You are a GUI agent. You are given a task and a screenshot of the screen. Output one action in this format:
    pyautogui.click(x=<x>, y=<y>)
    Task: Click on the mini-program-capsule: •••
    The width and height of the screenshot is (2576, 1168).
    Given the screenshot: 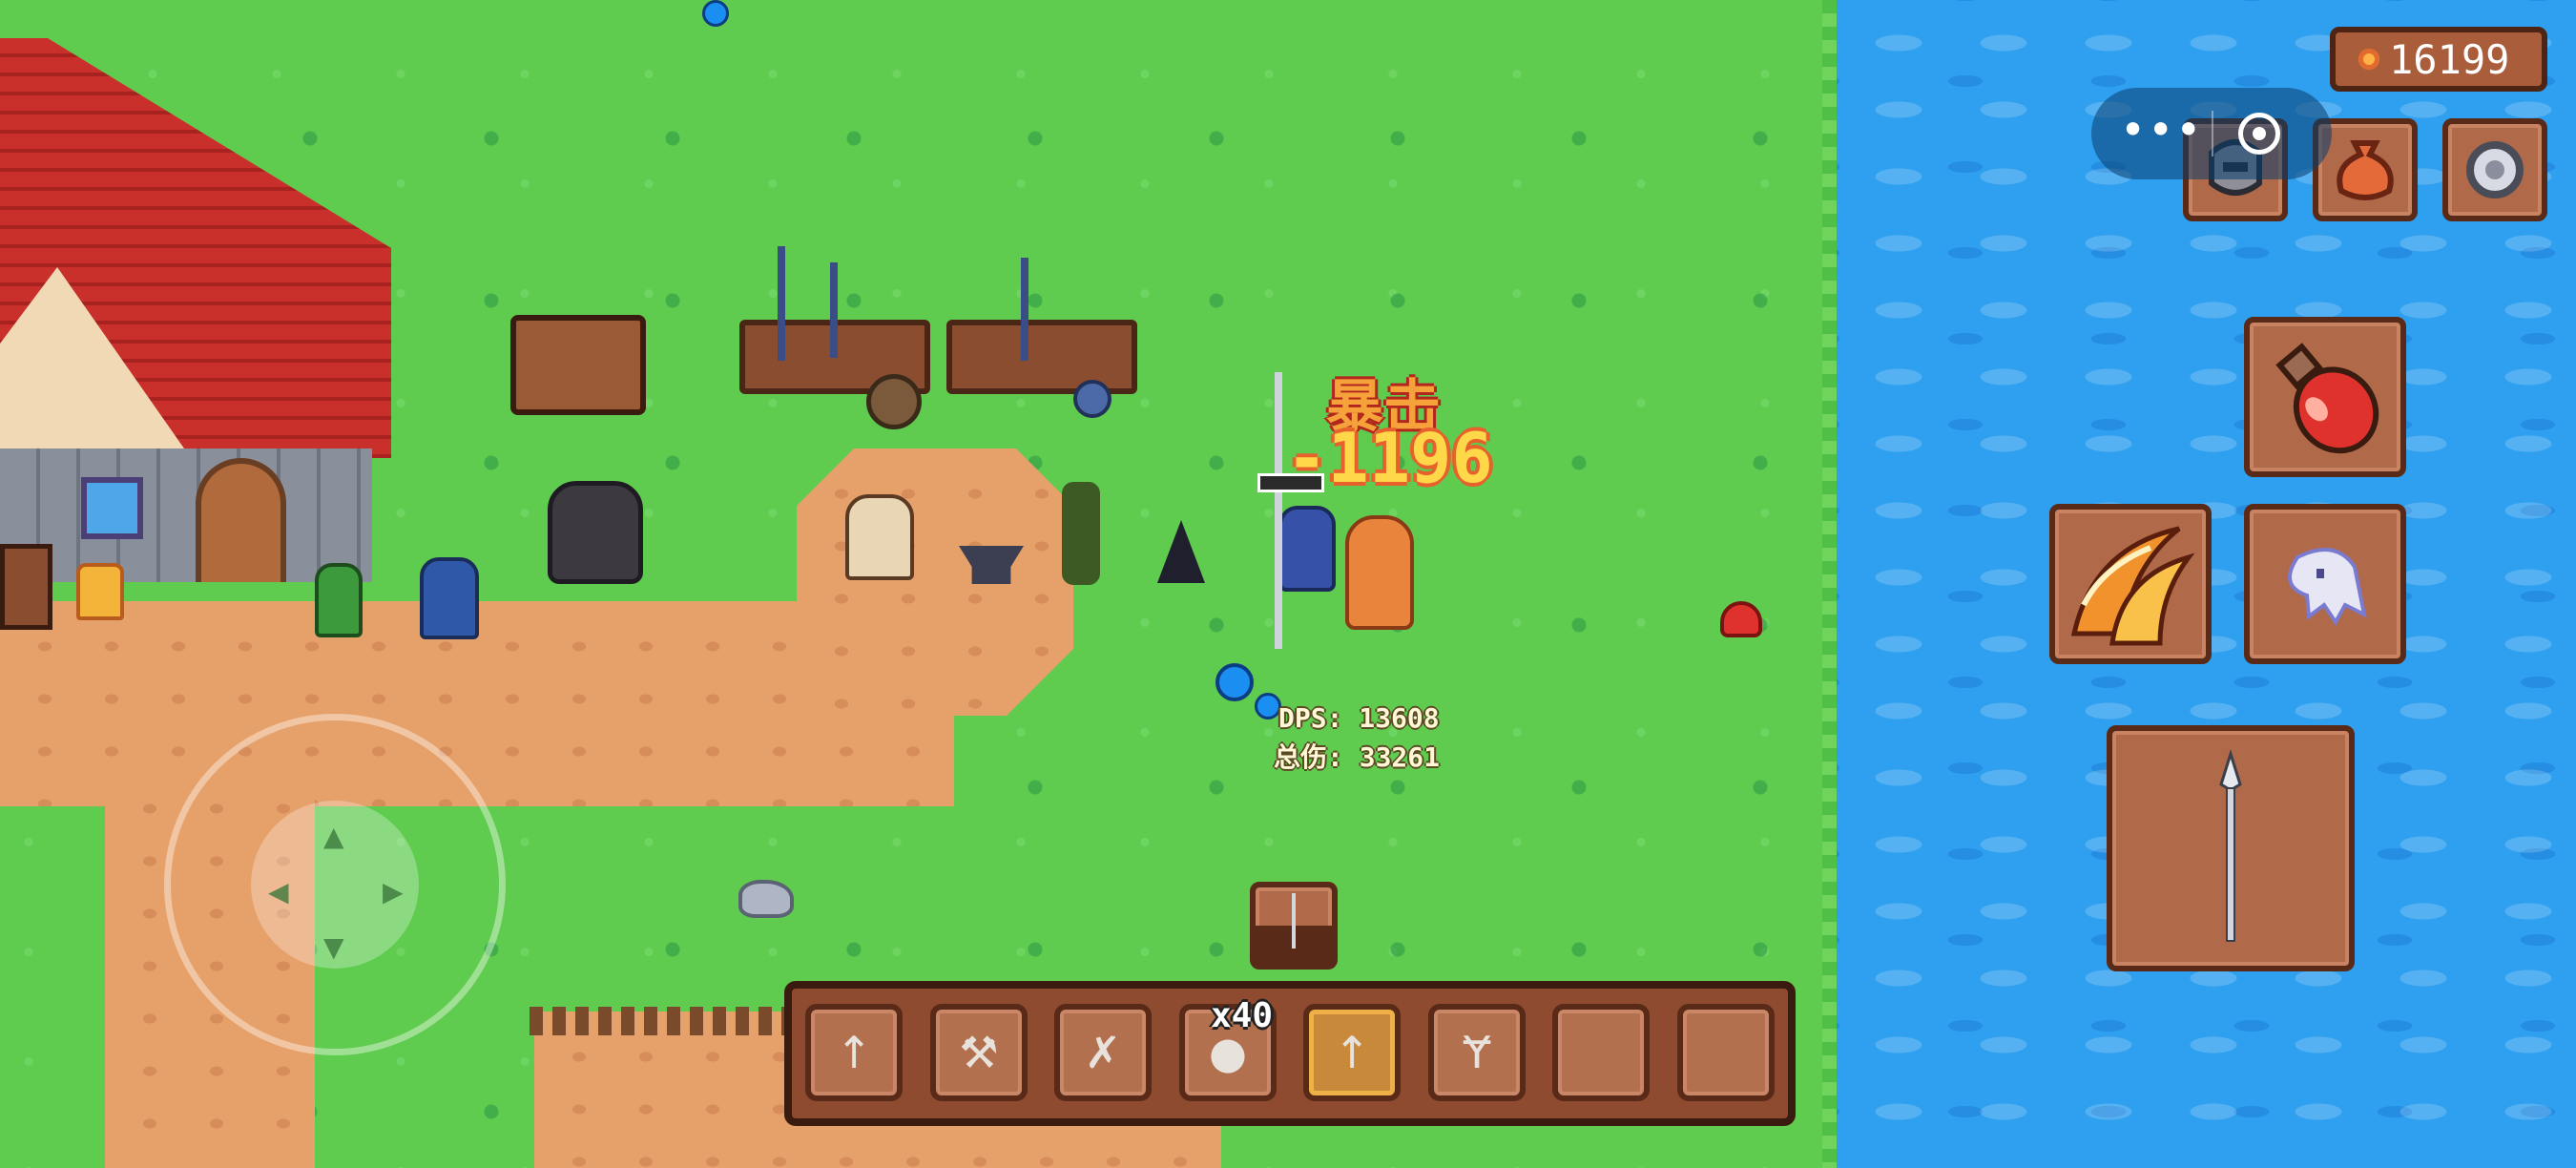 What is the action you would take?
    pyautogui.click(x=2211, y=133)
    